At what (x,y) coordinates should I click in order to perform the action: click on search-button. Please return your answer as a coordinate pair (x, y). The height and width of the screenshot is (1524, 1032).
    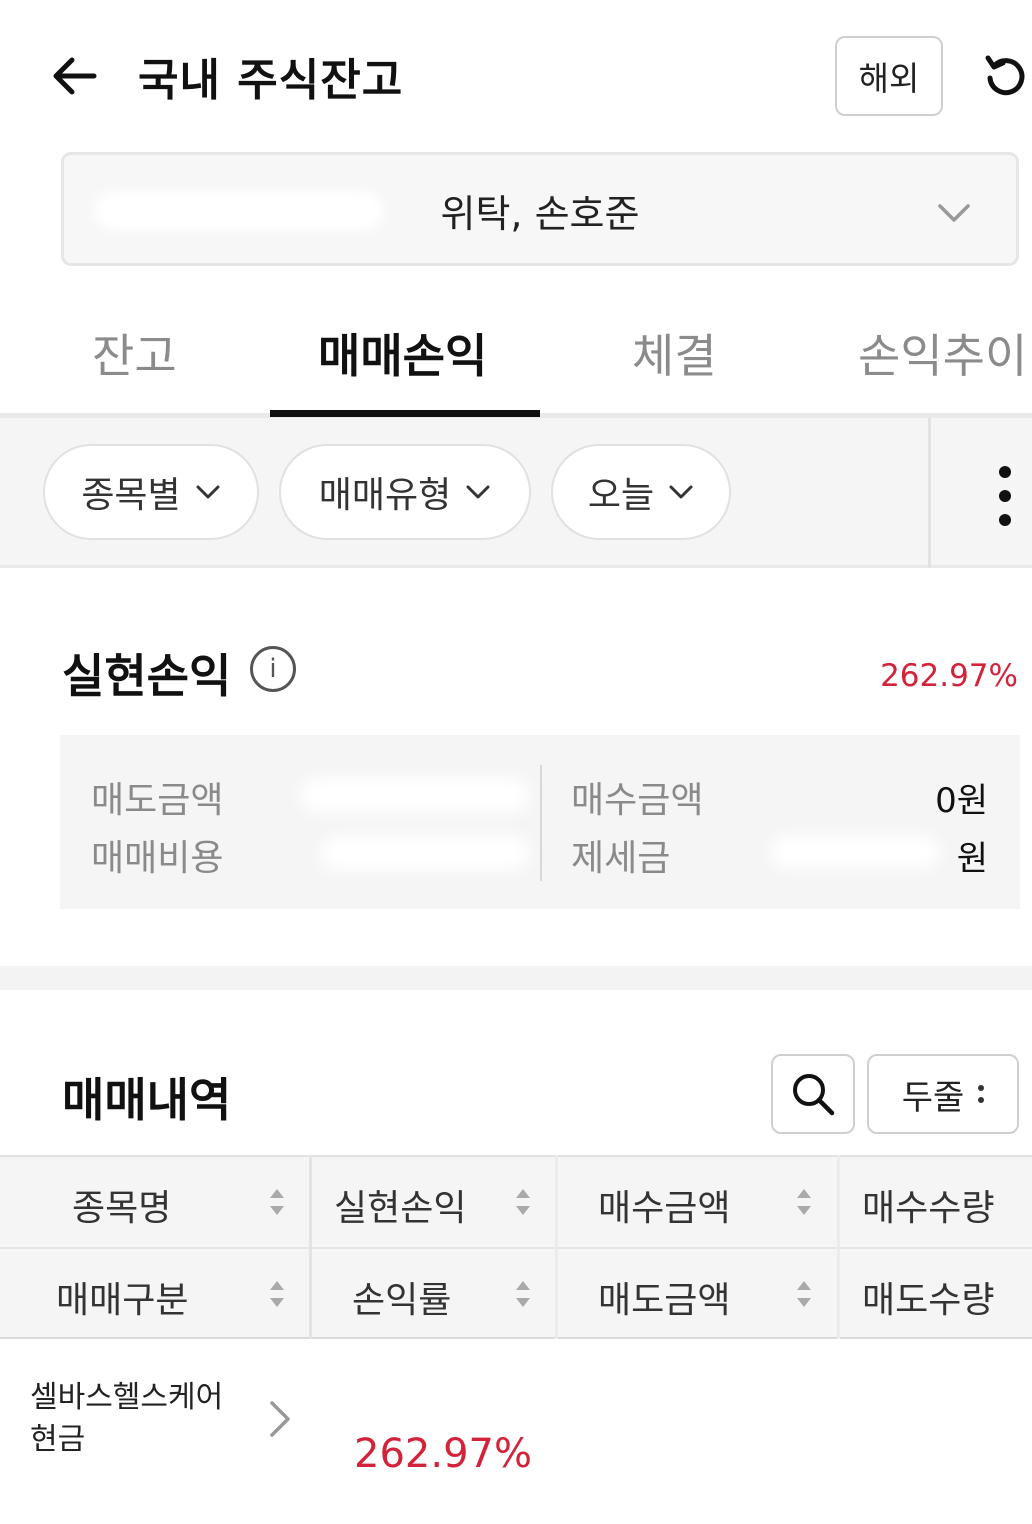
    Looking at the image, I should click on (813, 1094).